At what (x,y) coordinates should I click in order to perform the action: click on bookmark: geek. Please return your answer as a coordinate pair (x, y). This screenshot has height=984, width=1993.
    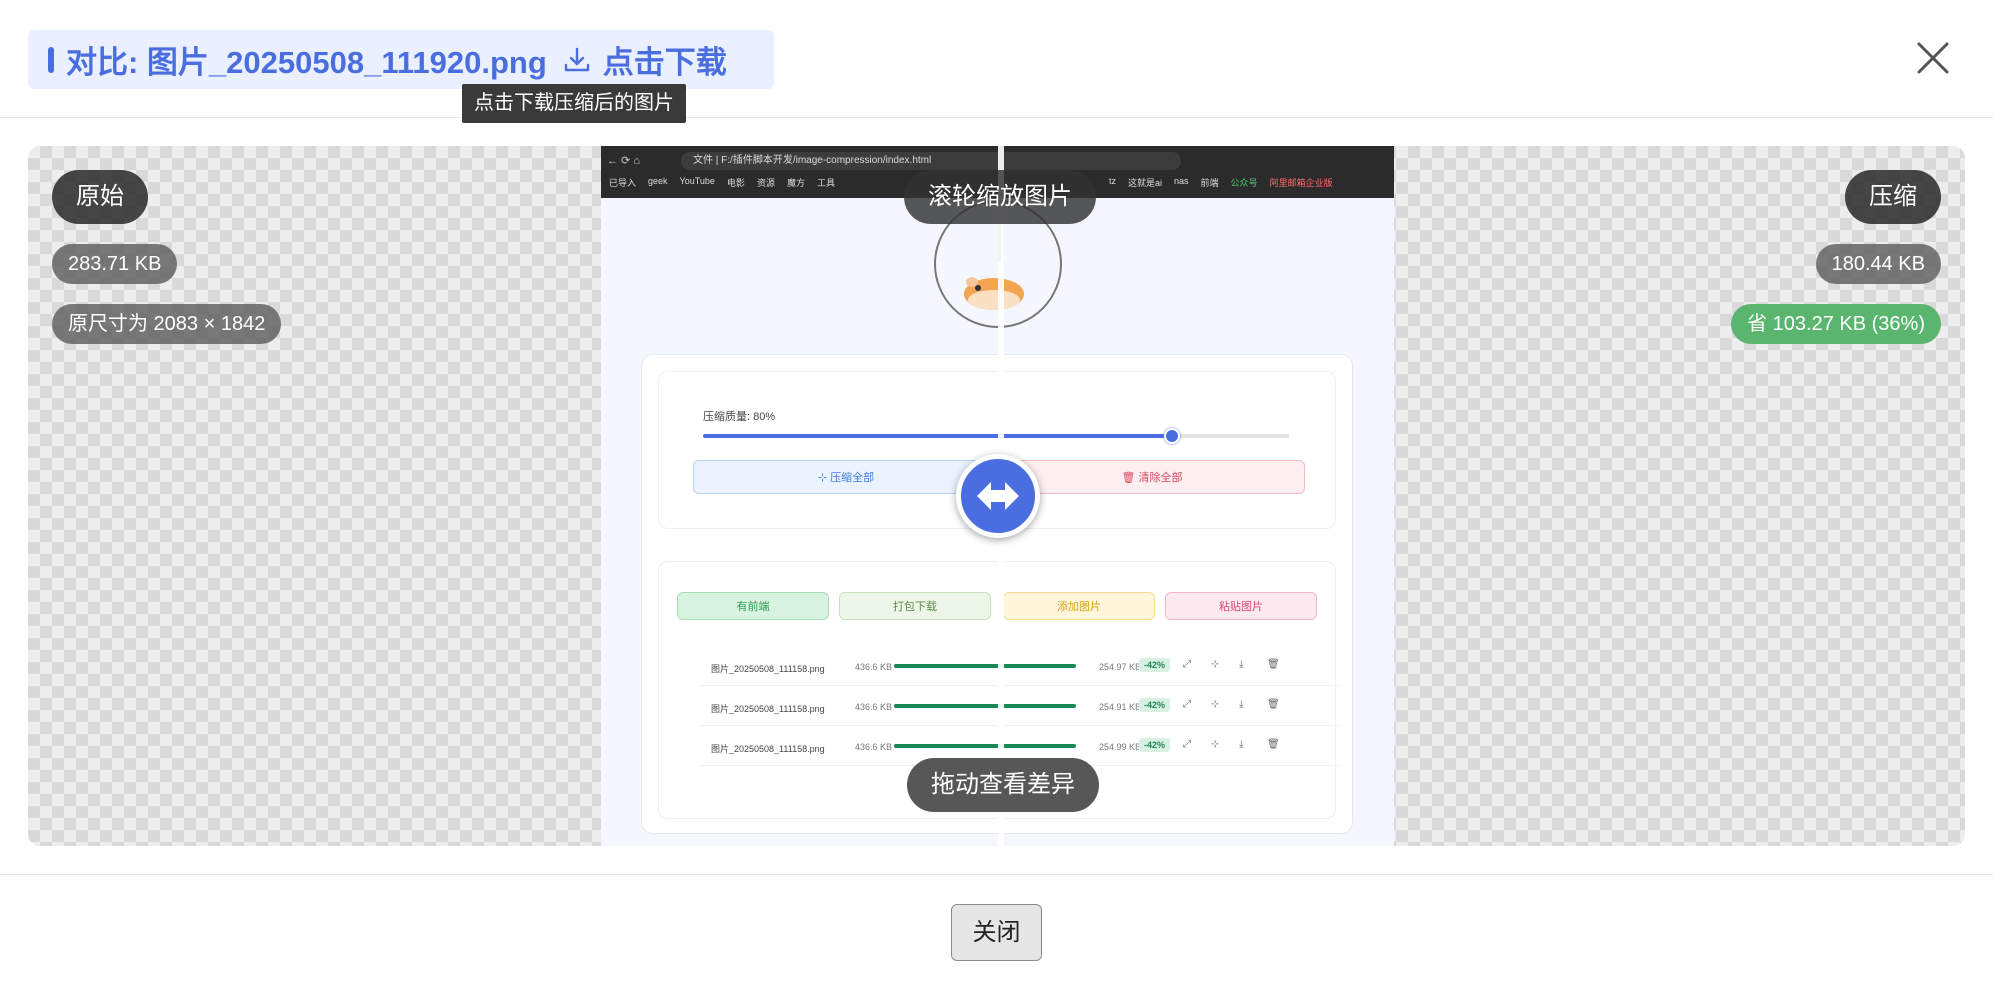
    Looking at the image, I should click on (658, 181).